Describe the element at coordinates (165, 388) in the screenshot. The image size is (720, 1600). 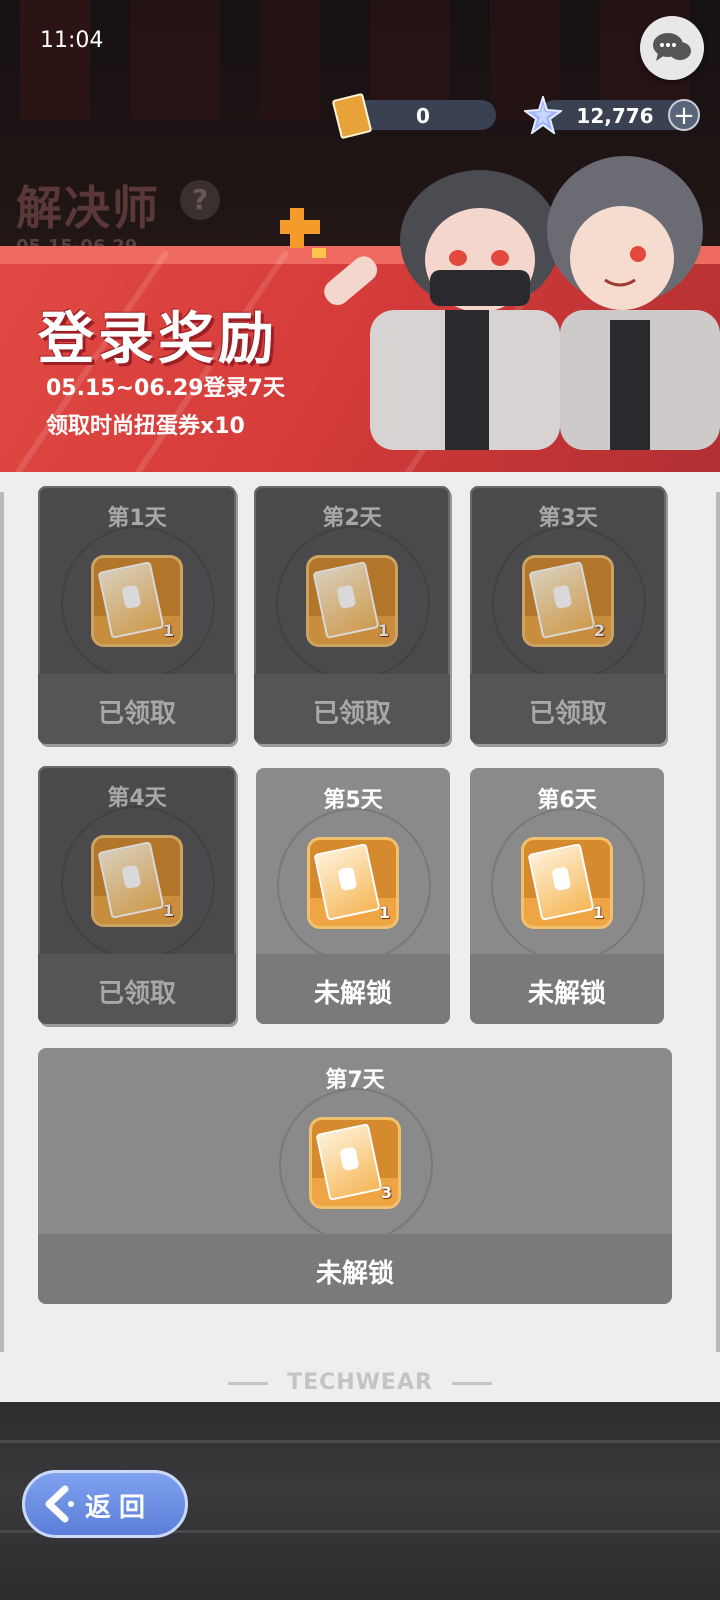
I see `banner-period: 05.15~06.29登录7天` at that location.